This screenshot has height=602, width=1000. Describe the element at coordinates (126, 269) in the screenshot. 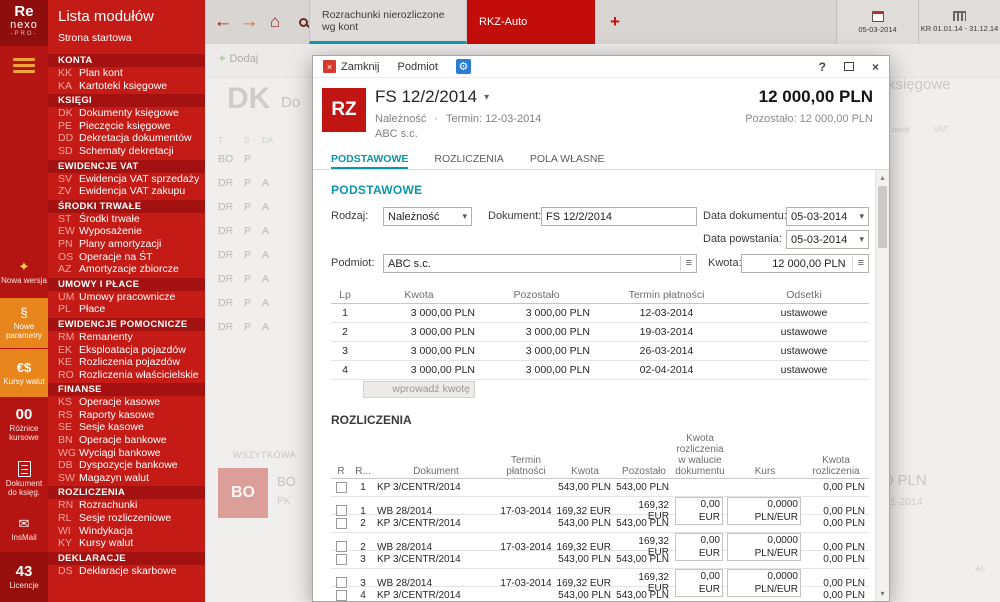

I see `sidebar-item-az: AZ Amortyzacje zbiorcze` at that location.